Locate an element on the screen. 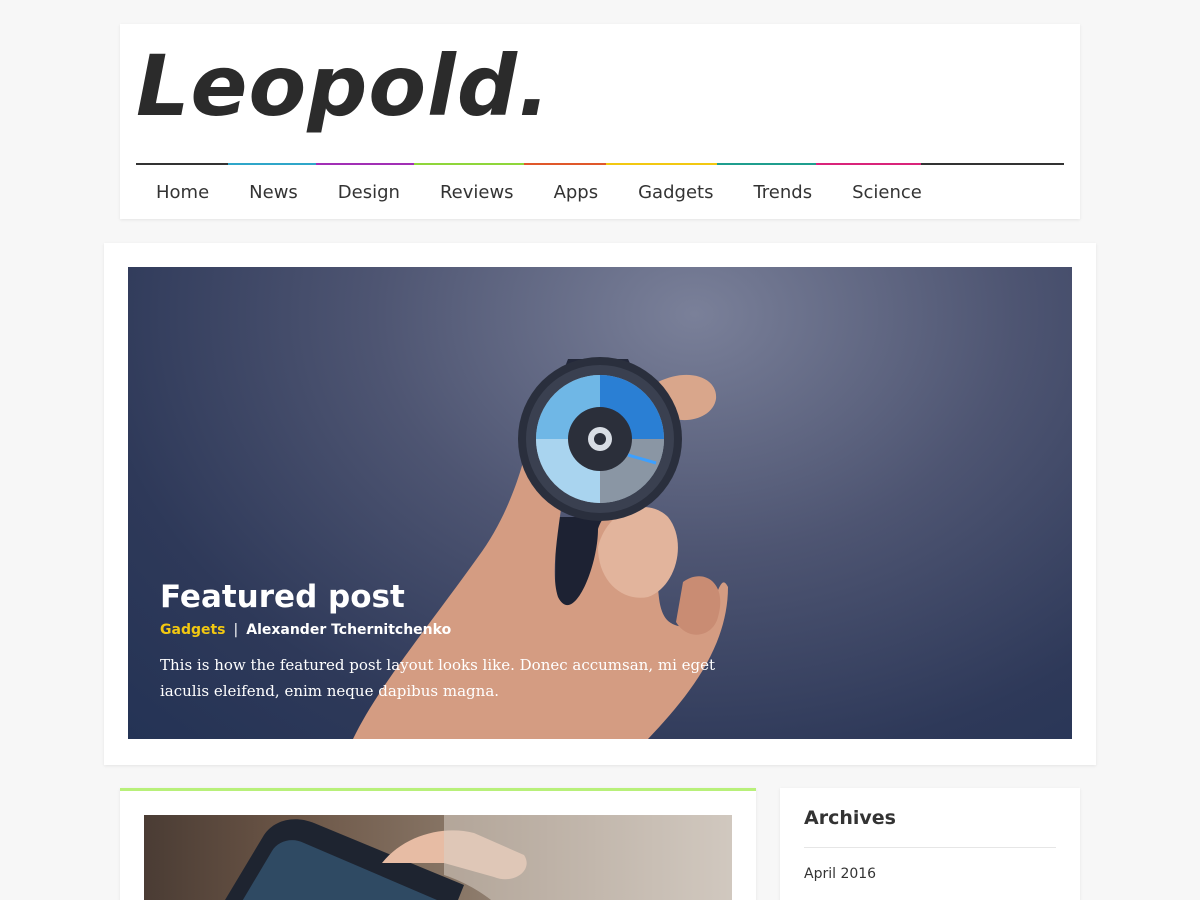  featured-post-meta: Gadgets | Alexander Tchernitchenko is located at coordinates (440, 630).